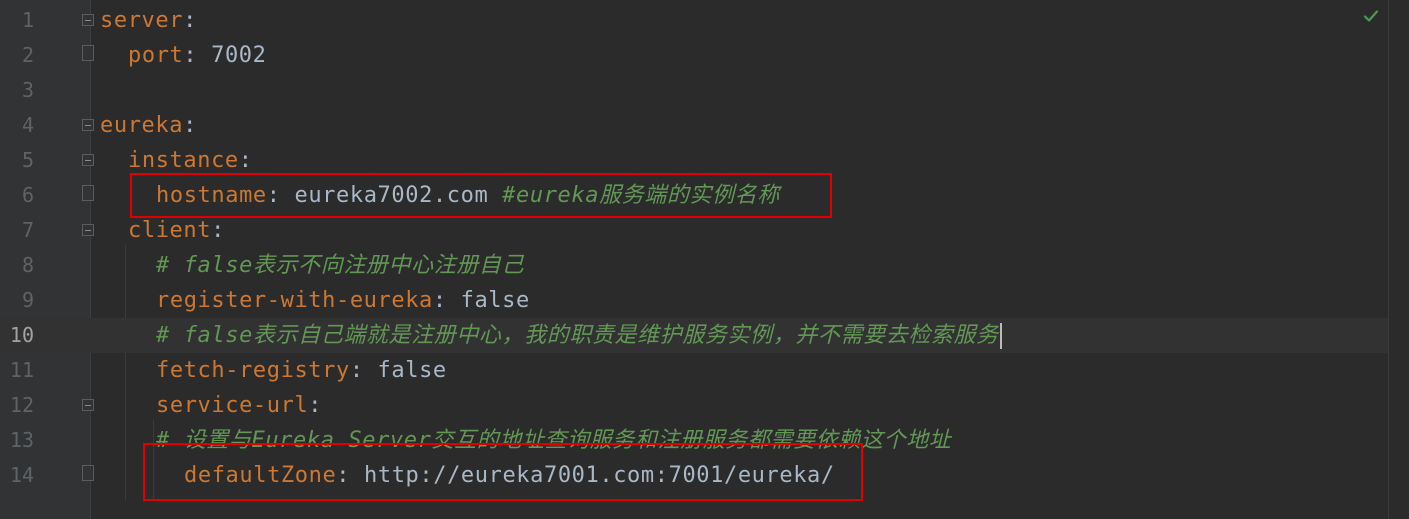 The height and width of the screenshot is (519, 1409). Describe the element at coordinates (694, 90) in the screenshot. I see `code-line: 3` at that location.